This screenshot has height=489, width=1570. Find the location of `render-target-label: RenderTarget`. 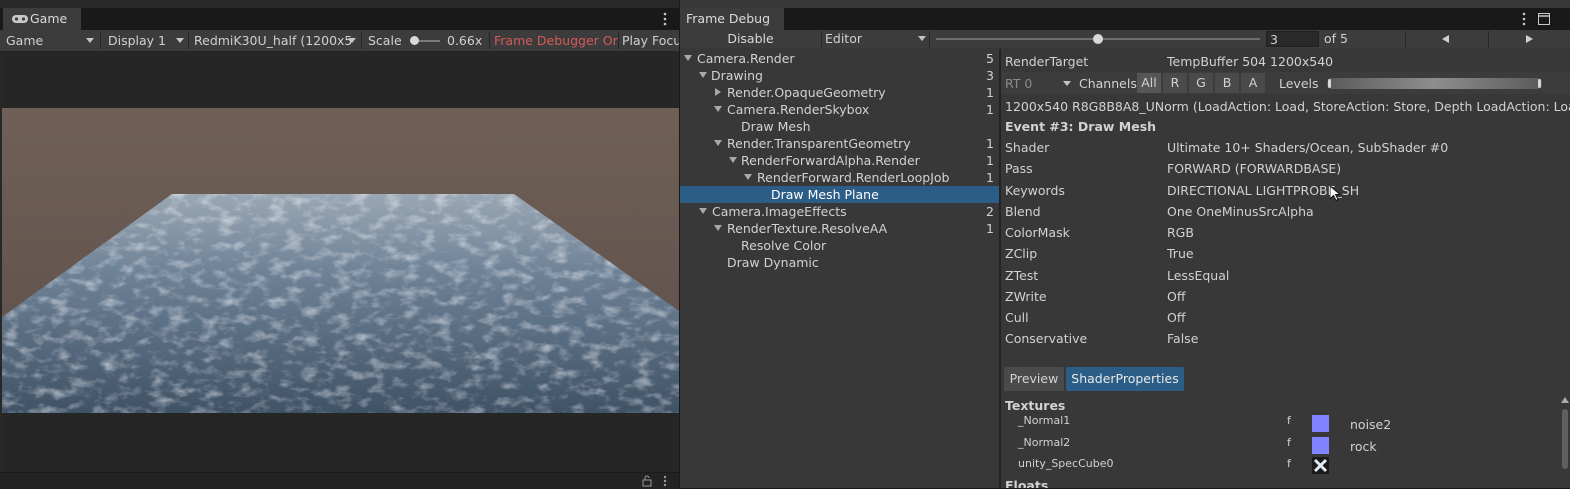

render-target-label: RenderTarget is located at coordinates (1047, 61).